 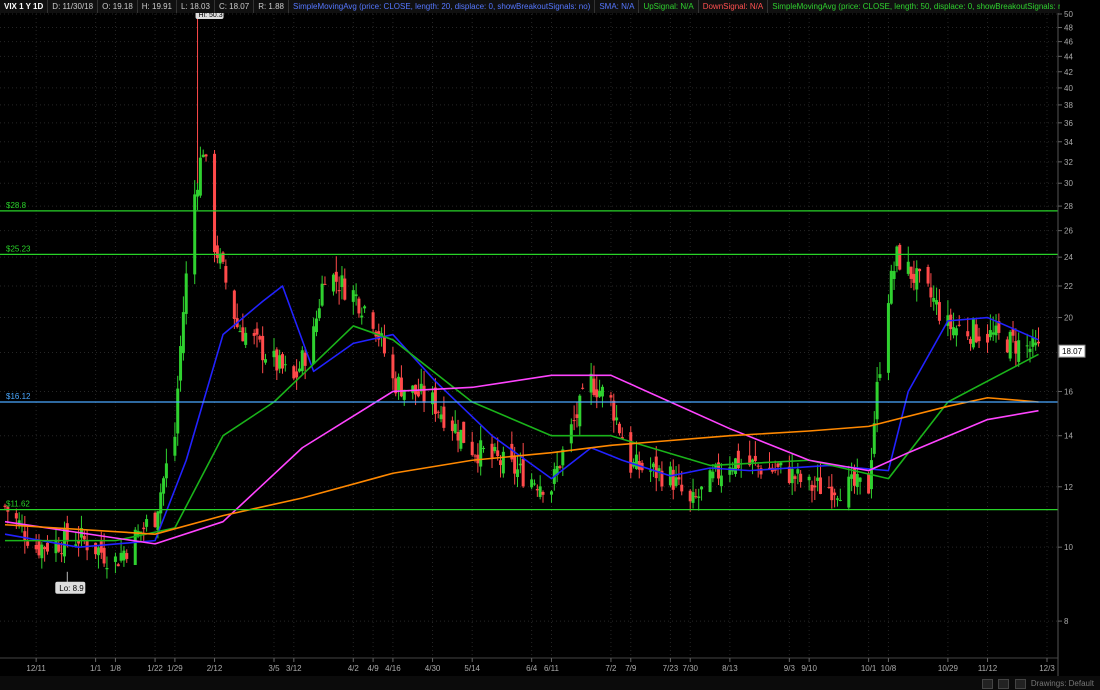 I want to click on drawings-selector: Drawings: Default, so click(x=1038, y=684).